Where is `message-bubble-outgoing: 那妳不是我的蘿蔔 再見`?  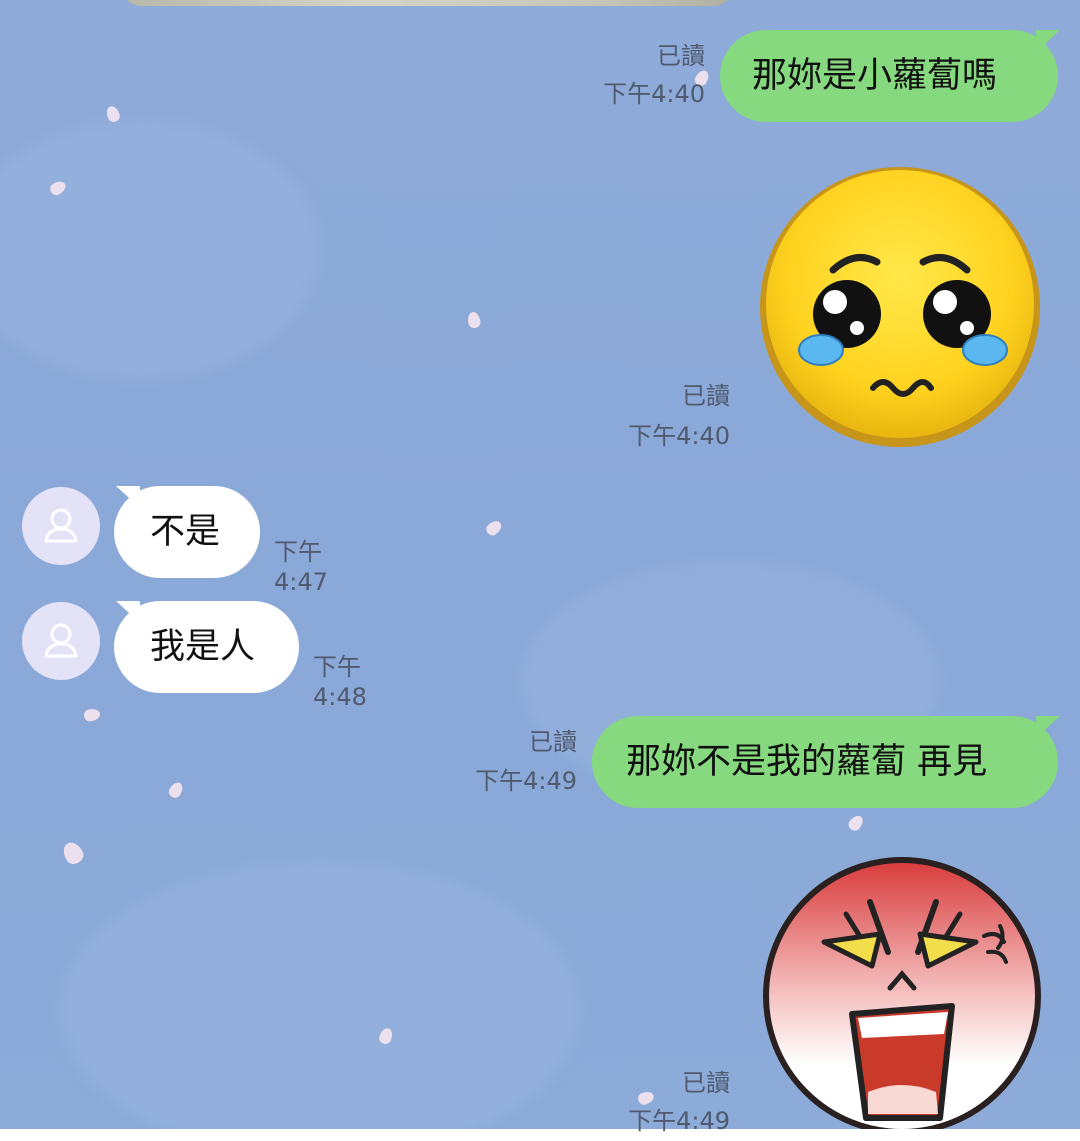 message-bubble-outgoing: 那妳不是我的蘿蔔 再見 is located at coordinates (825, 762).